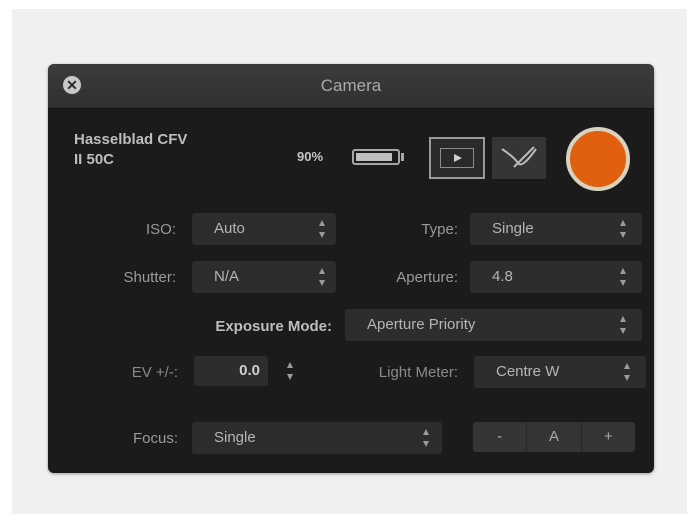 This screenshot has width=696, height=524. I want to click on curve-button, so click(519, 158).